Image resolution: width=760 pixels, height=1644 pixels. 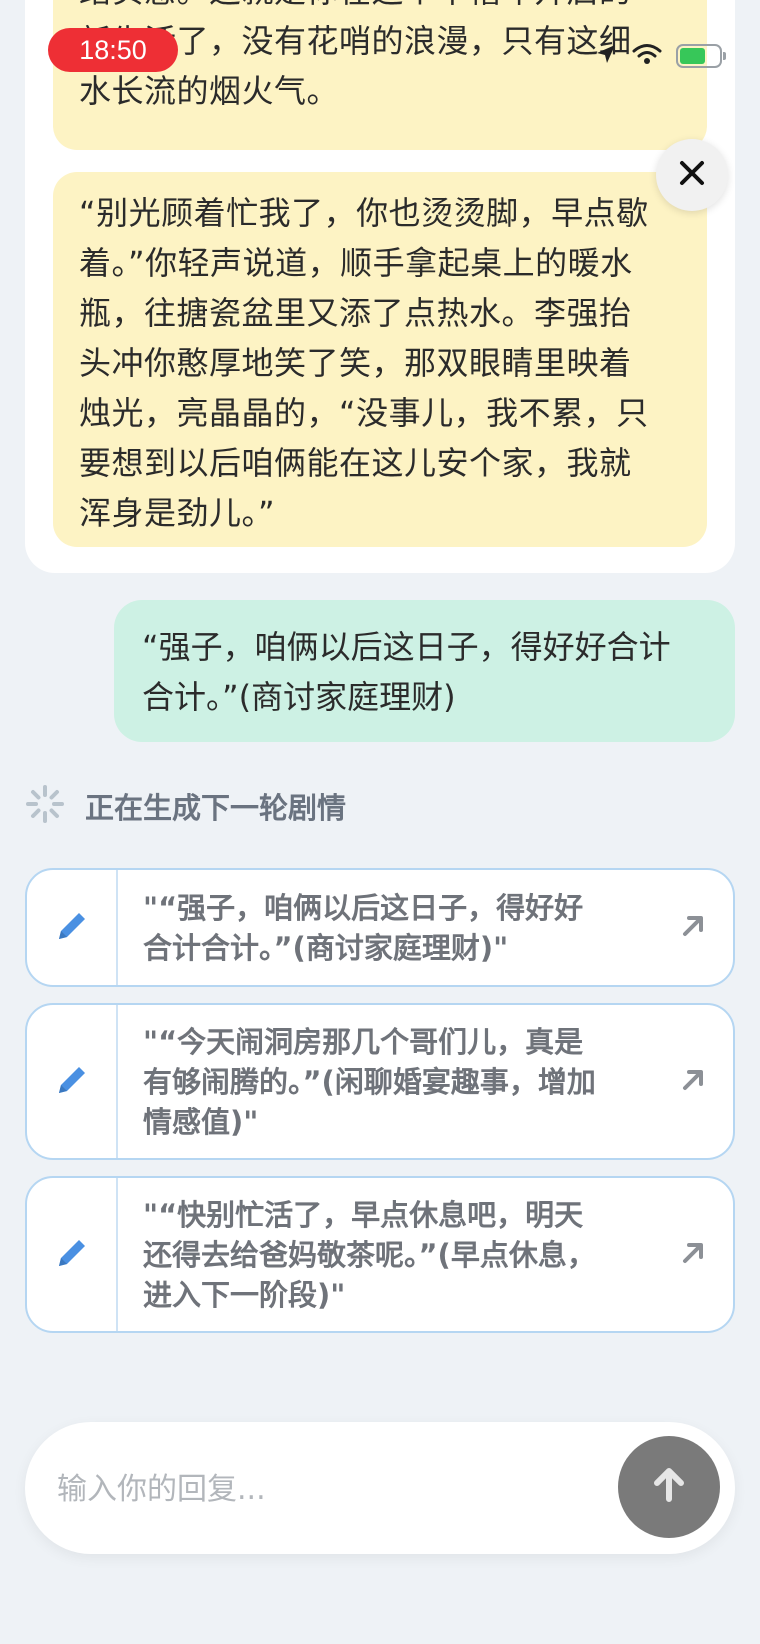 I want to click on generating-indicator: 正在生成下一轮剧情, so click(x=185, y=806).